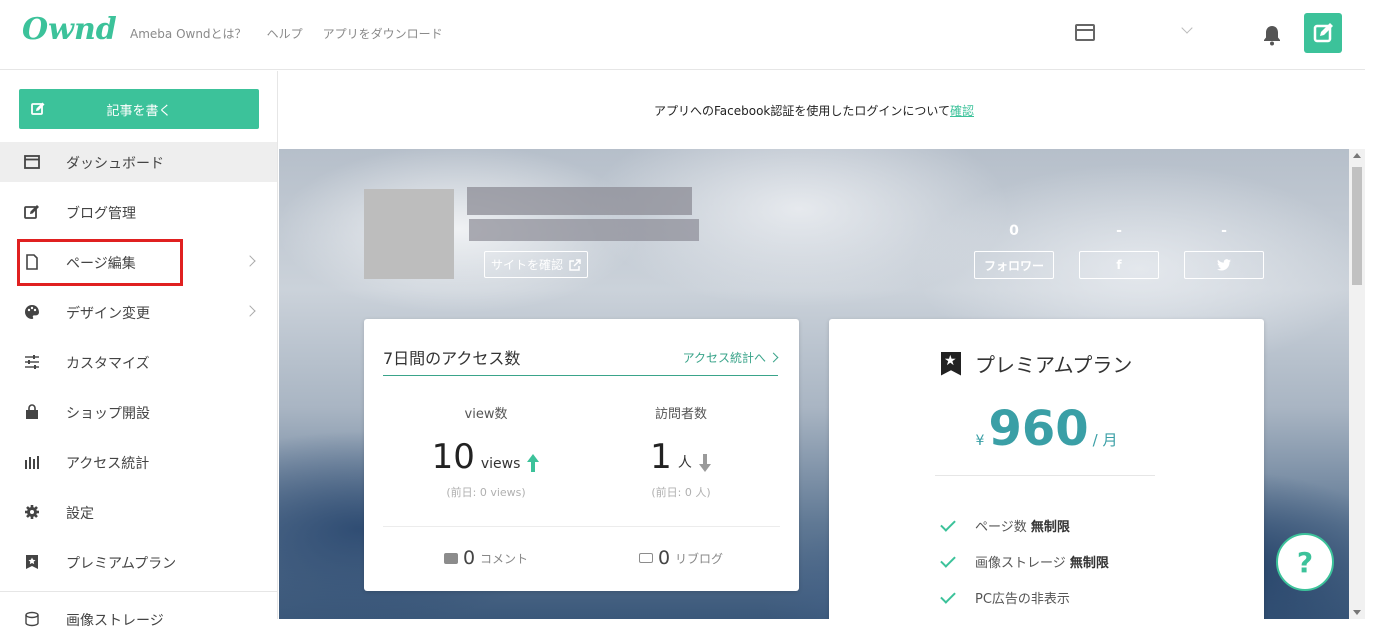 The width and height of the screenshot is (1381, 639). What do you see at coordinates (453, 457) in the screenshot?
I see `views-value: 10` at bounding box center [453, 457].